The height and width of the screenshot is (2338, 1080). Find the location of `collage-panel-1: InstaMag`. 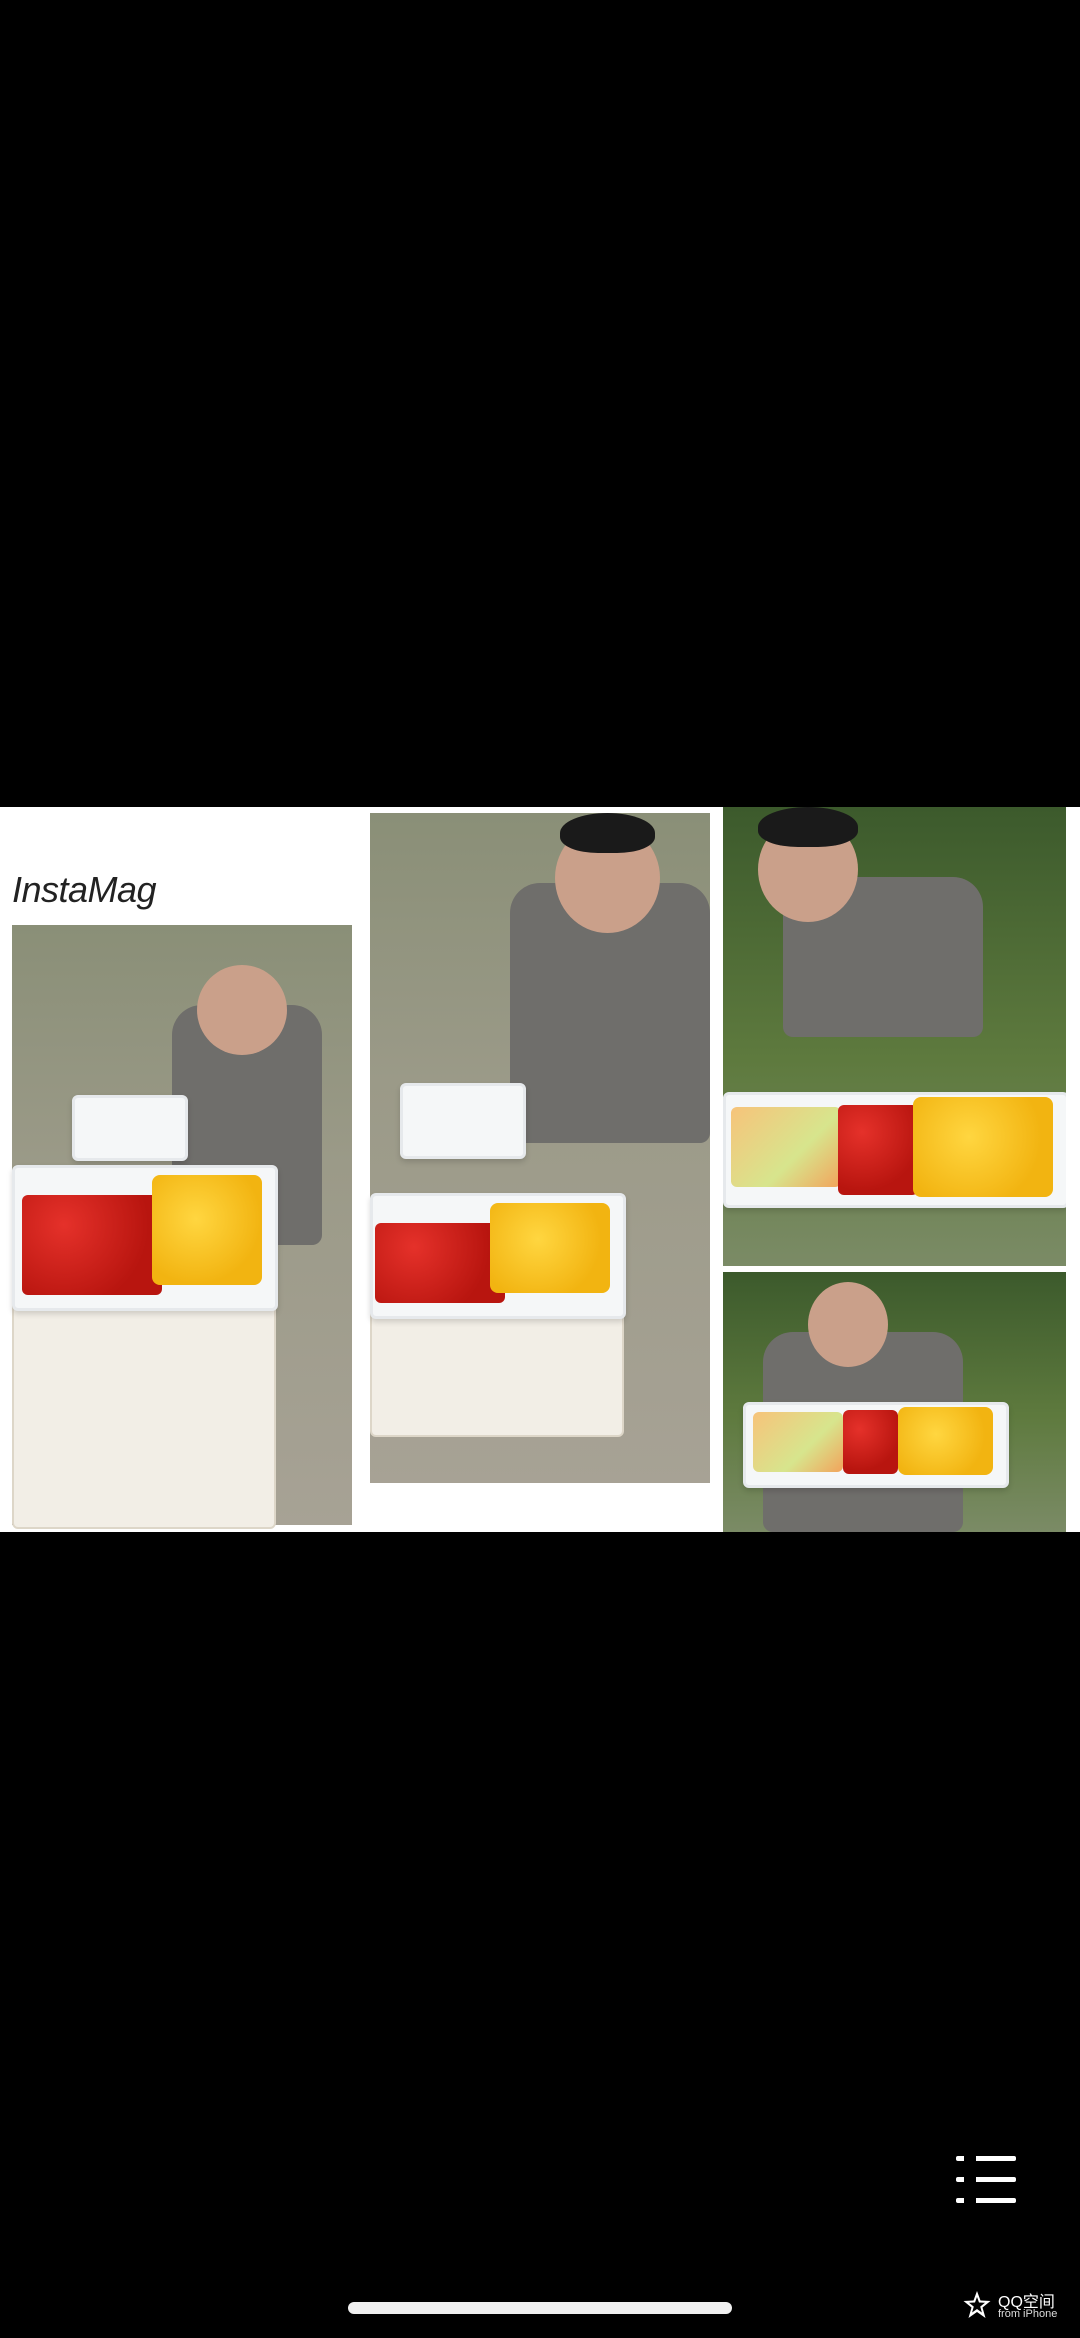

collage-panel-1: InstaMag is located at coordinates (179, 1169).